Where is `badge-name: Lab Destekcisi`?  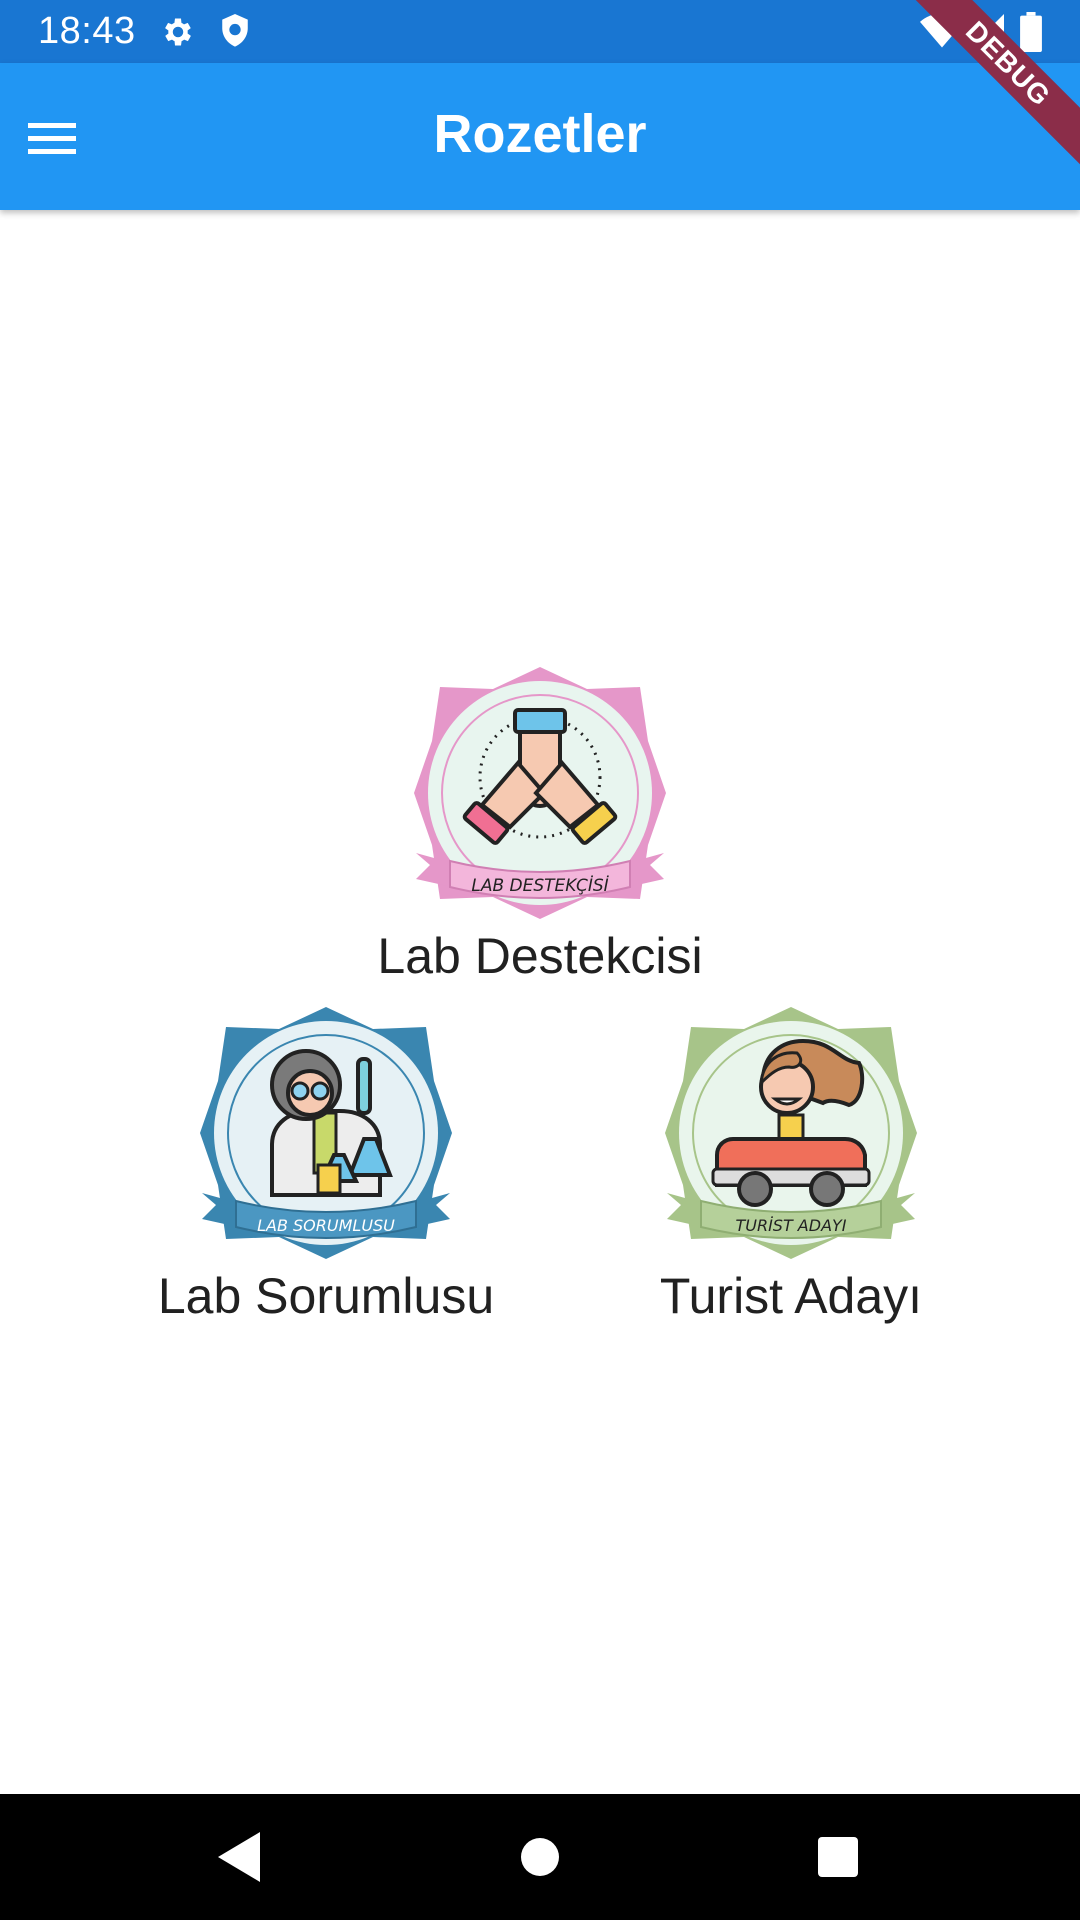
badge-name: Lab Destekcisi is located at coordinates (540, 956).